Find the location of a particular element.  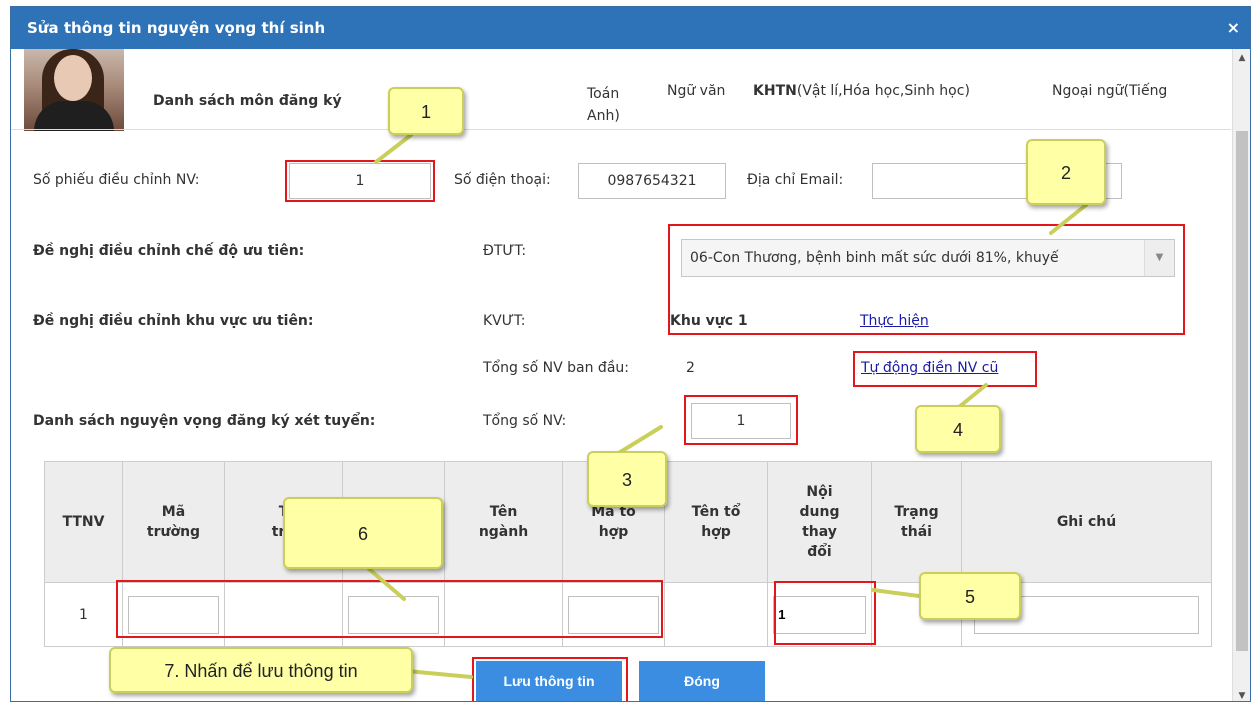

callout-5: 5 is located at coordinates (970, 596).